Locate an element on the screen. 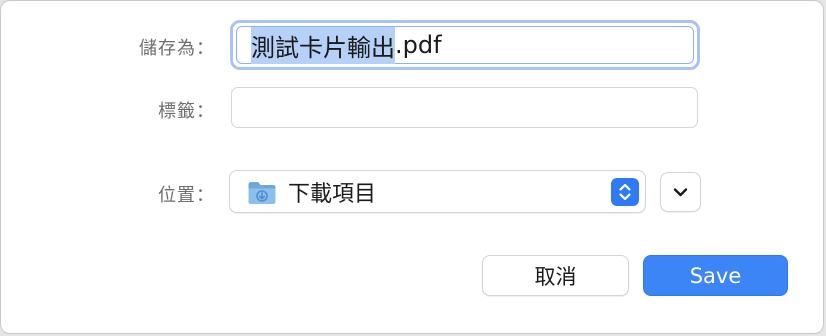 The image size is (826, 336). expand-dialog-button is located at coordinates (680, 192).